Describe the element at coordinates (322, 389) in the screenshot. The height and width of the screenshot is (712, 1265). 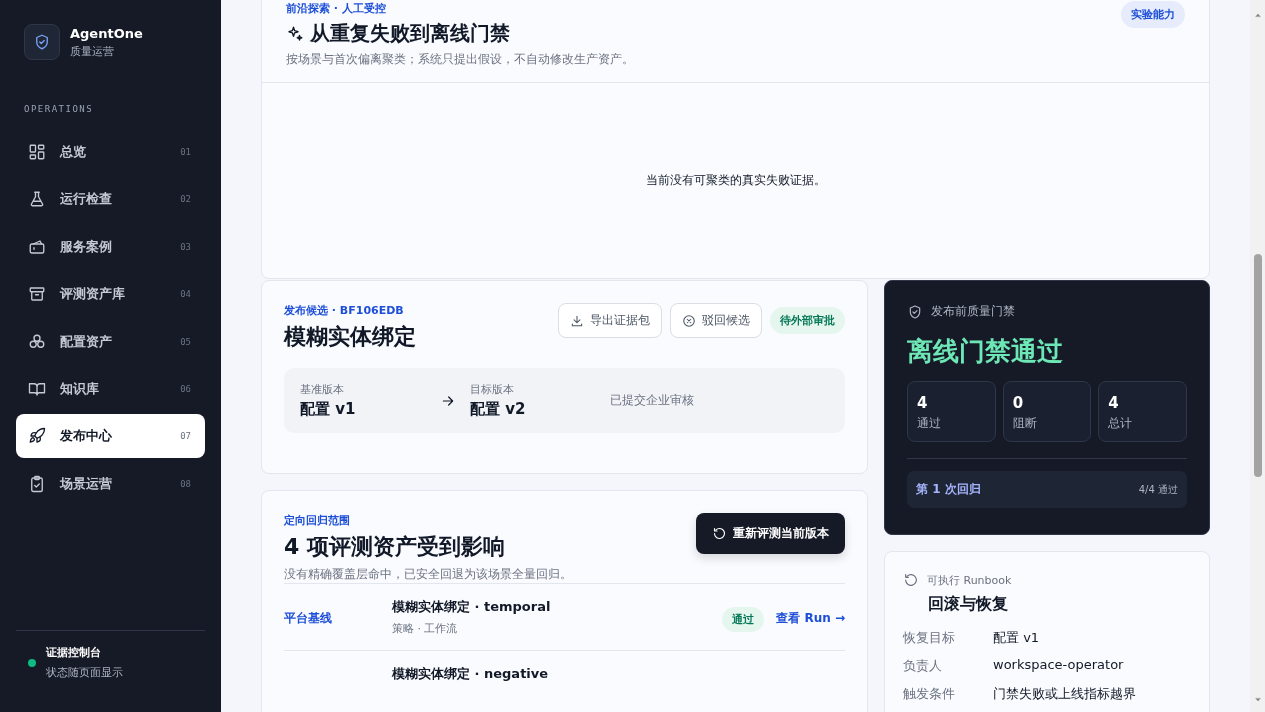
I see `version-label: 基准版本` at that location.